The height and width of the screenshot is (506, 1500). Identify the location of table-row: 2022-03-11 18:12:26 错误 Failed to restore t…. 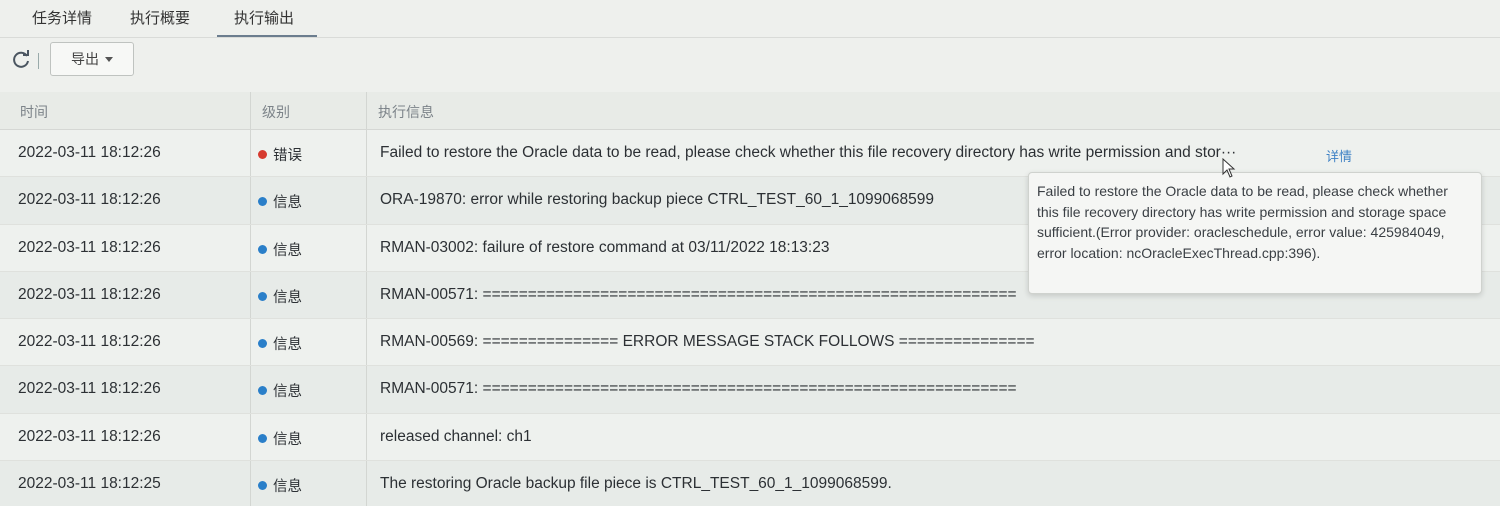
(750, 154).